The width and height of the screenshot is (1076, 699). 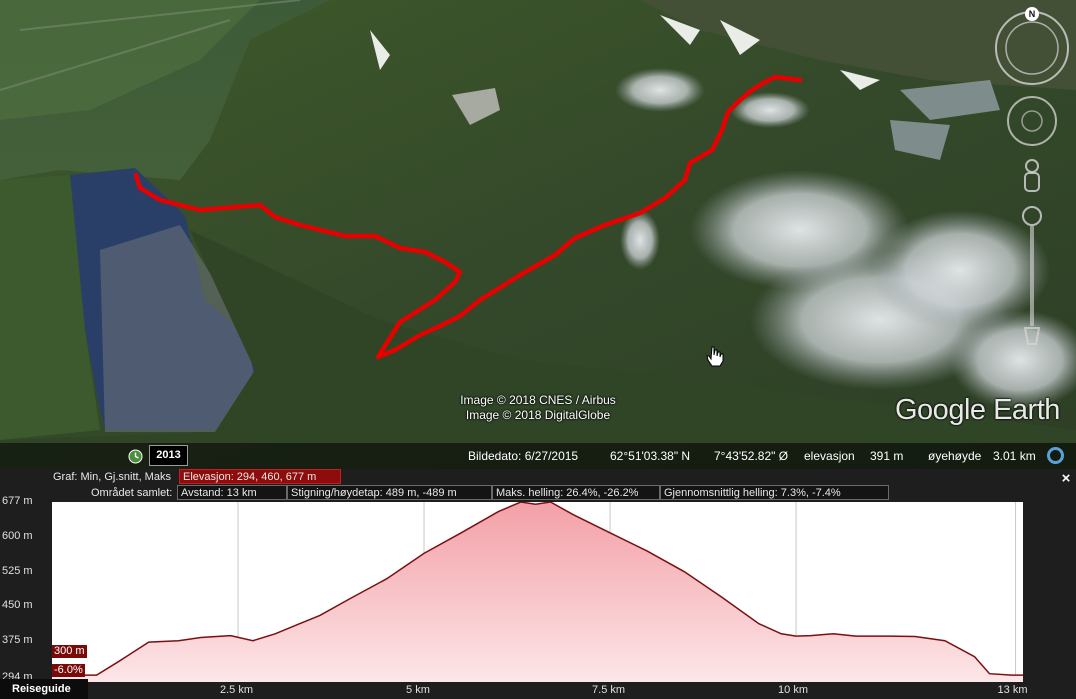 What do you see at coordinates (609, 690) in the screenshot?
I see `x-tick-label: 7.5 km` at bounding box center [609, 690].